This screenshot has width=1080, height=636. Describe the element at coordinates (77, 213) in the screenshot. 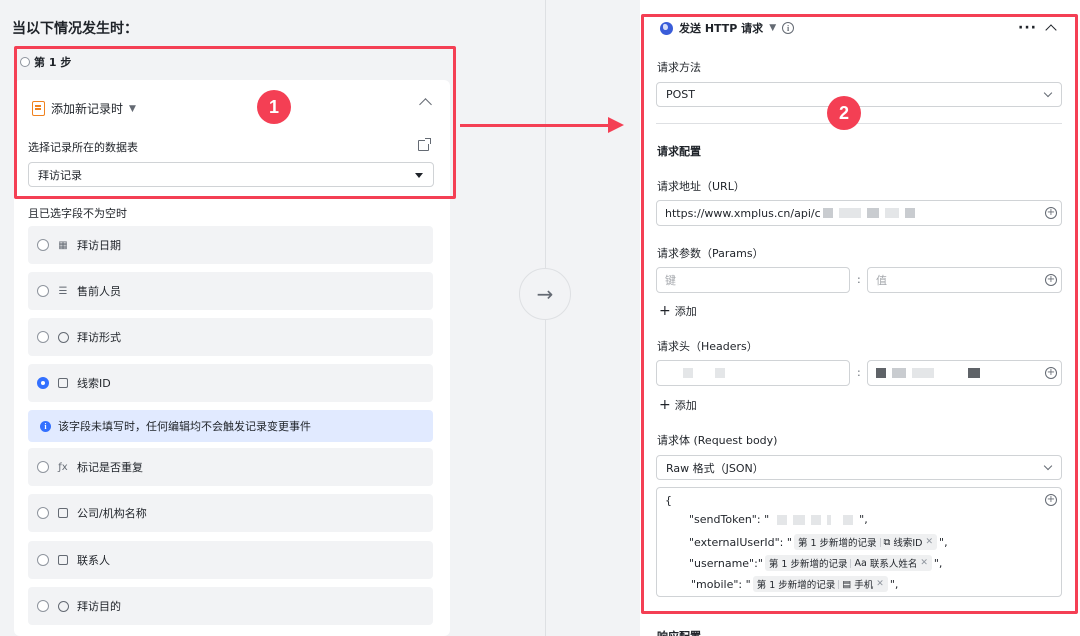

I see `condition-label: 且已选字段不为空时` at that location.